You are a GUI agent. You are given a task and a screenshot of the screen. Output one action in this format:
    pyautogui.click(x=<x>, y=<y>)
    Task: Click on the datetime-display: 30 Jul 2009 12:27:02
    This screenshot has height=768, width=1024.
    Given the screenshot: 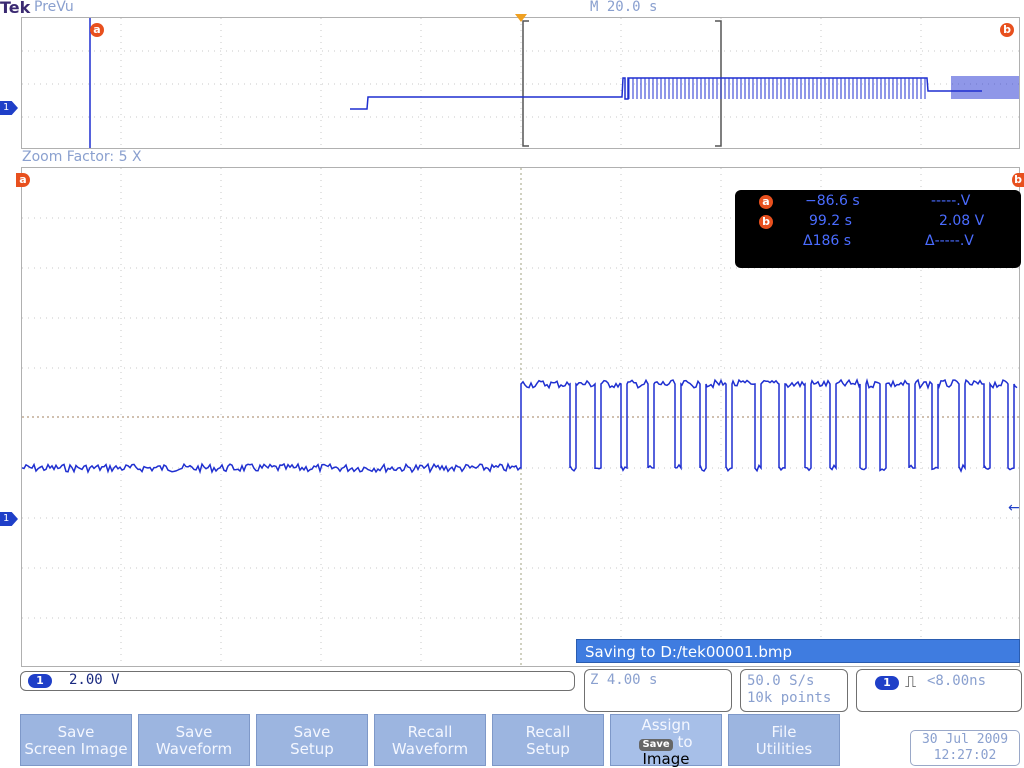 What is the action you would take?
    pyautogui.click(x=965, y=748)
    